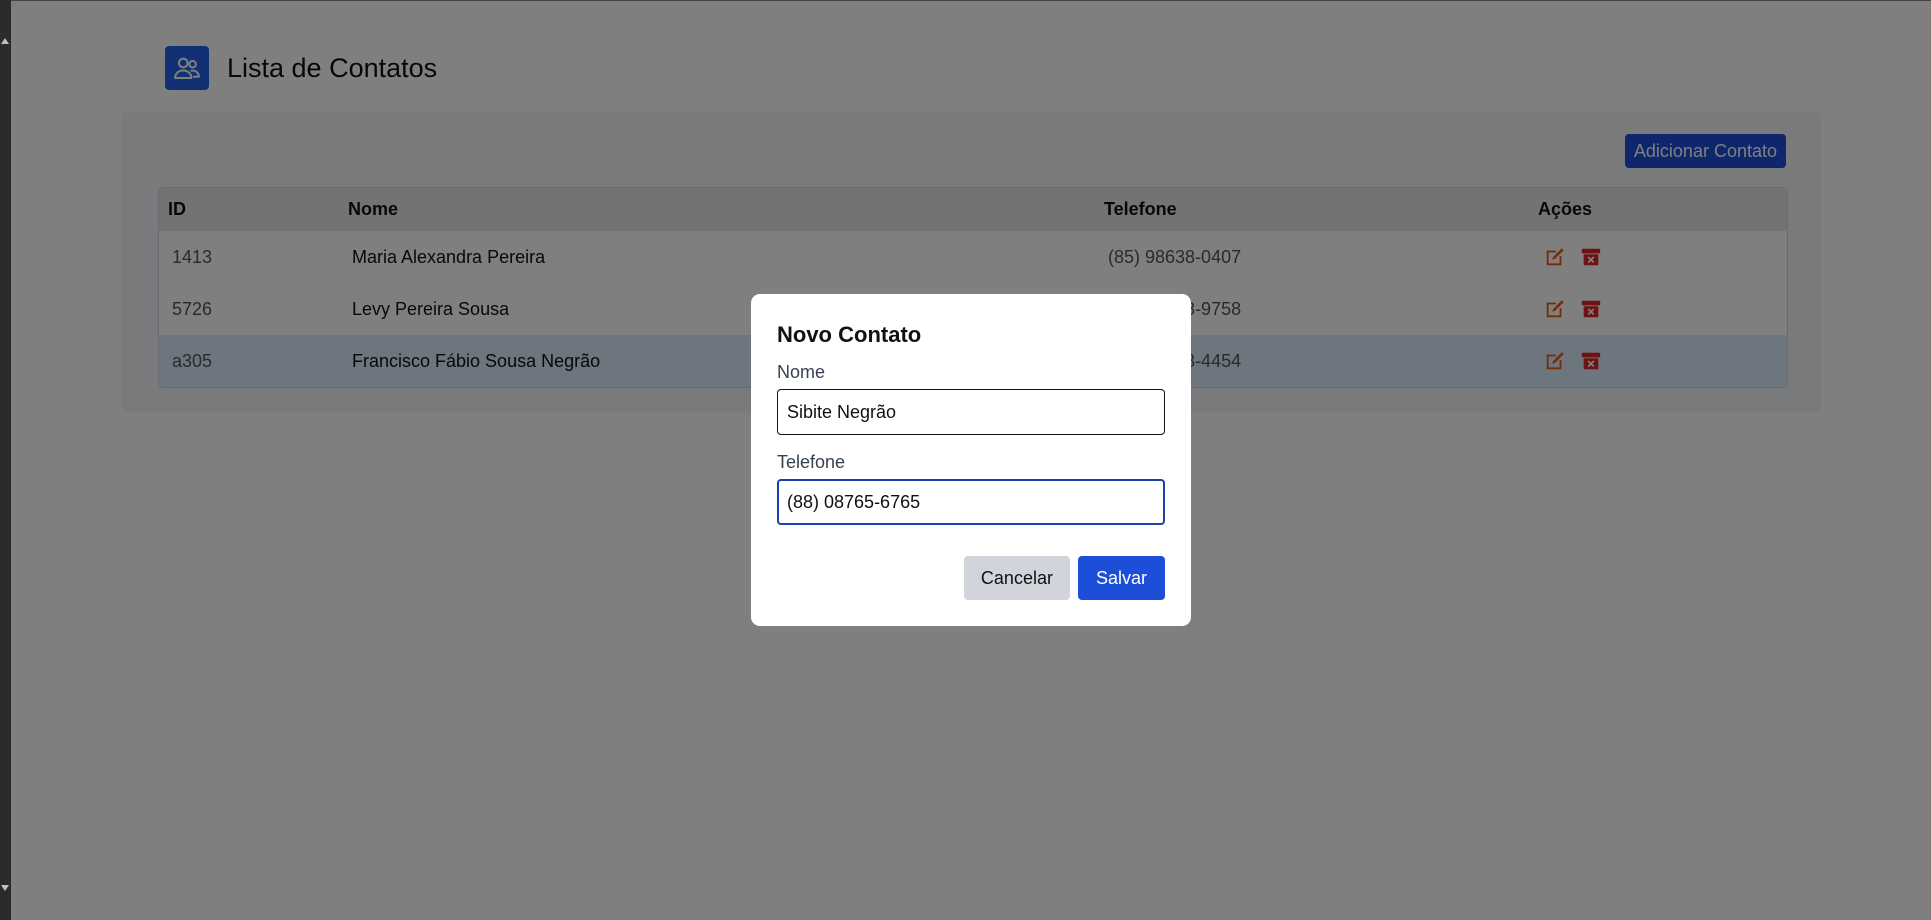 The width and height of the screenshot is (1931, 920). I want to click on scroll-up-arrow-icon, so click(5, 41).